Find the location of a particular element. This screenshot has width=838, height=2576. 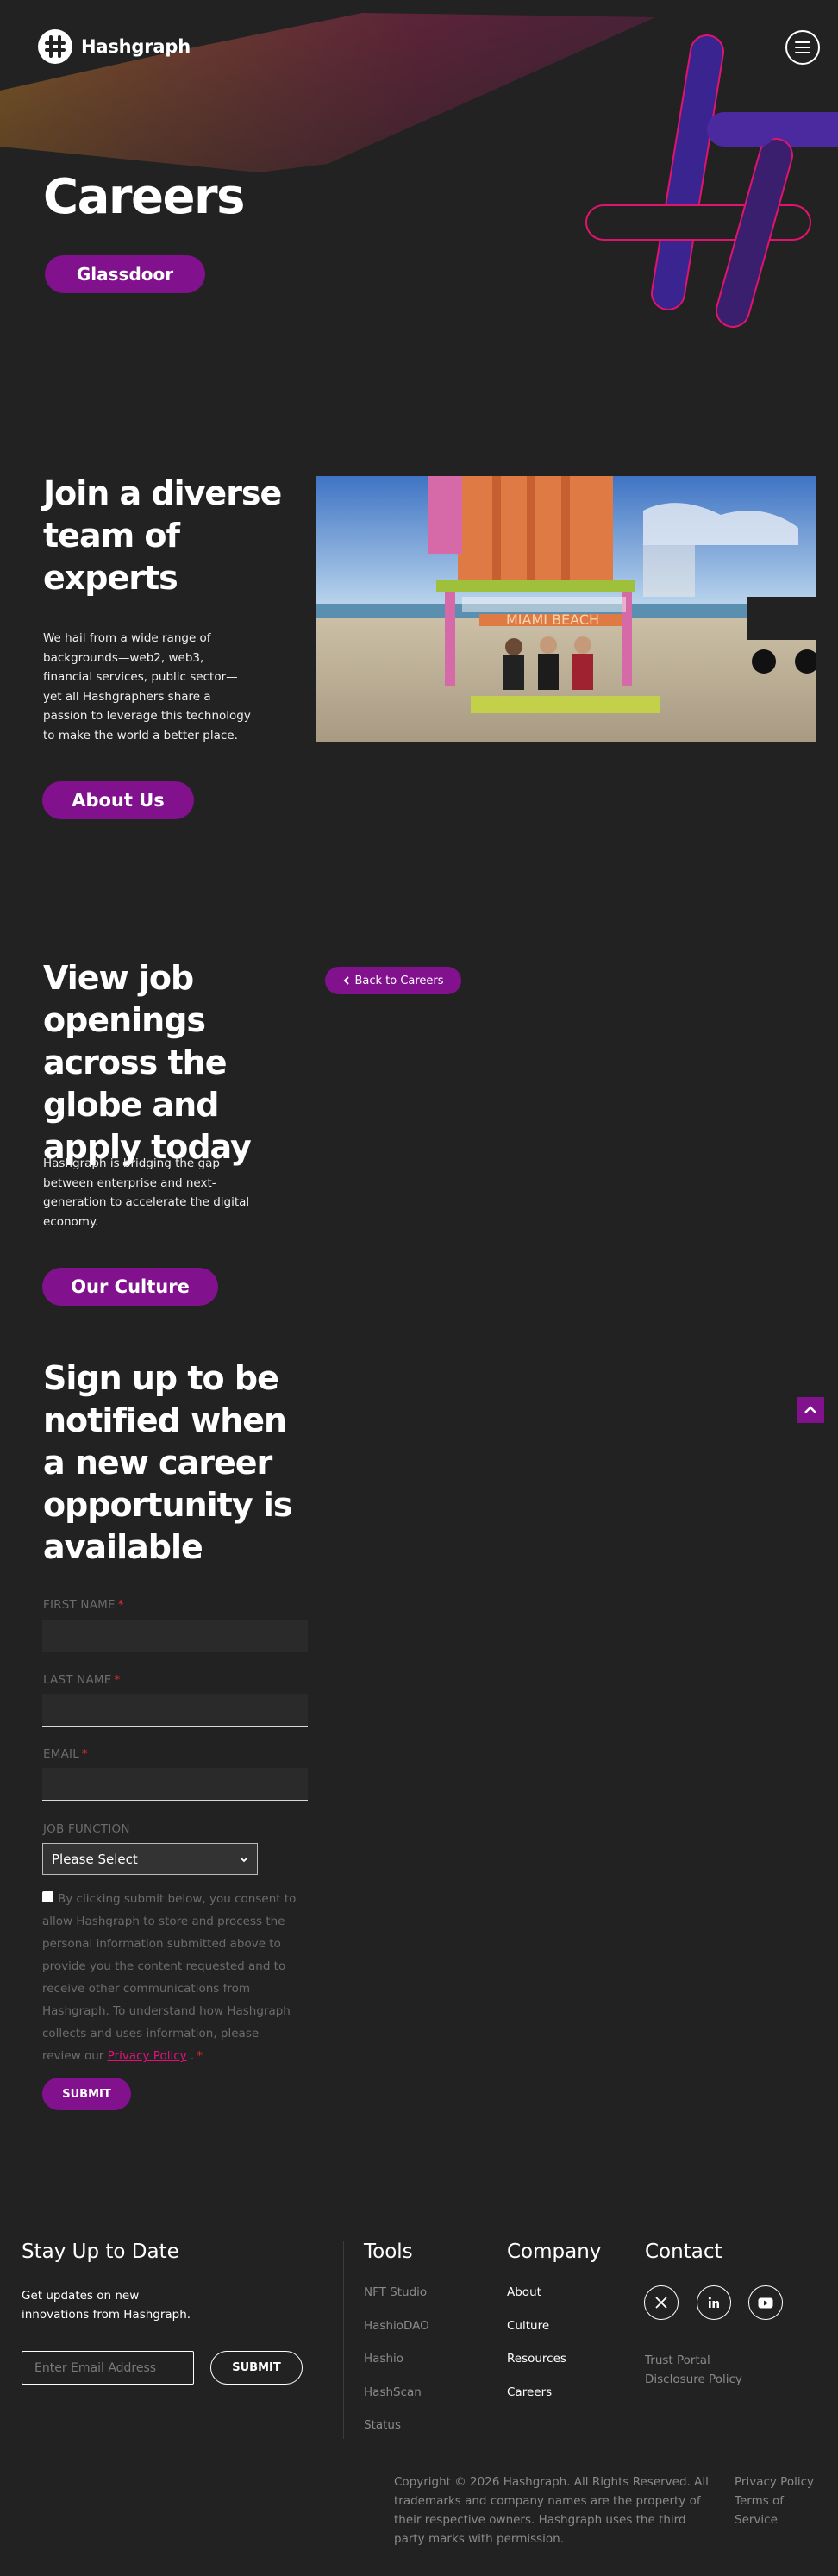

page-title: Careers is located at coordinates (144, 197).